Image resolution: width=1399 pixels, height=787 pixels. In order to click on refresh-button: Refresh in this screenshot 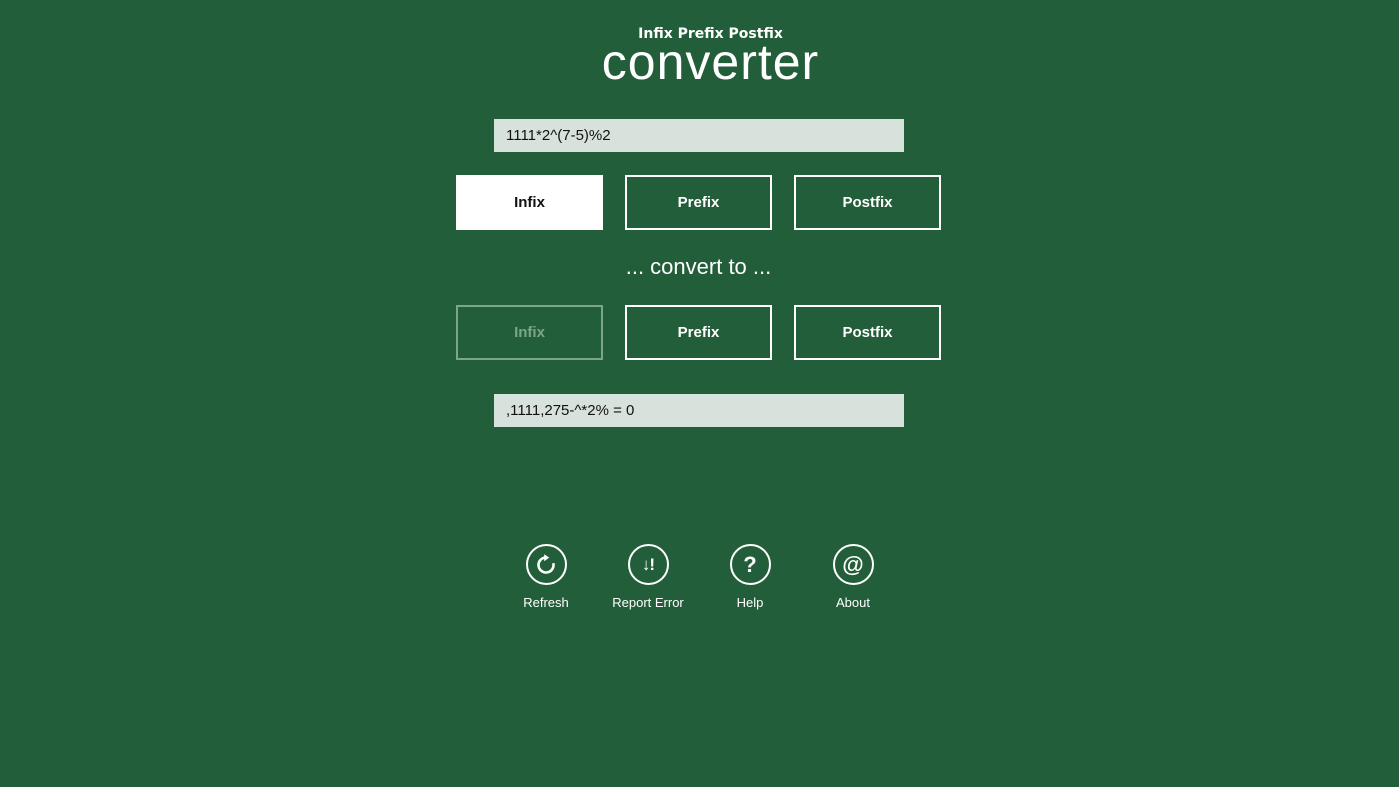, I will do `click(546, 577)`.